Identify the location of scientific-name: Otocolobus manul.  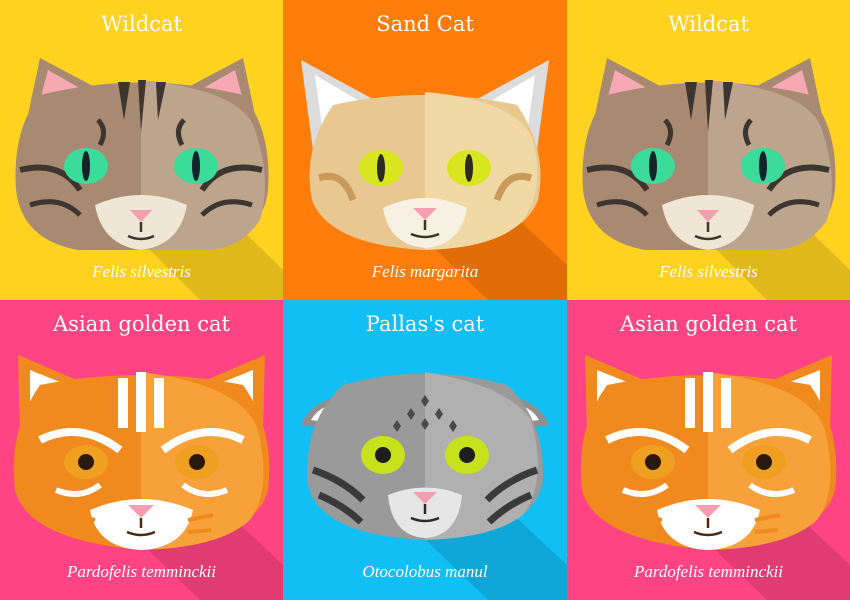
(425, 571).